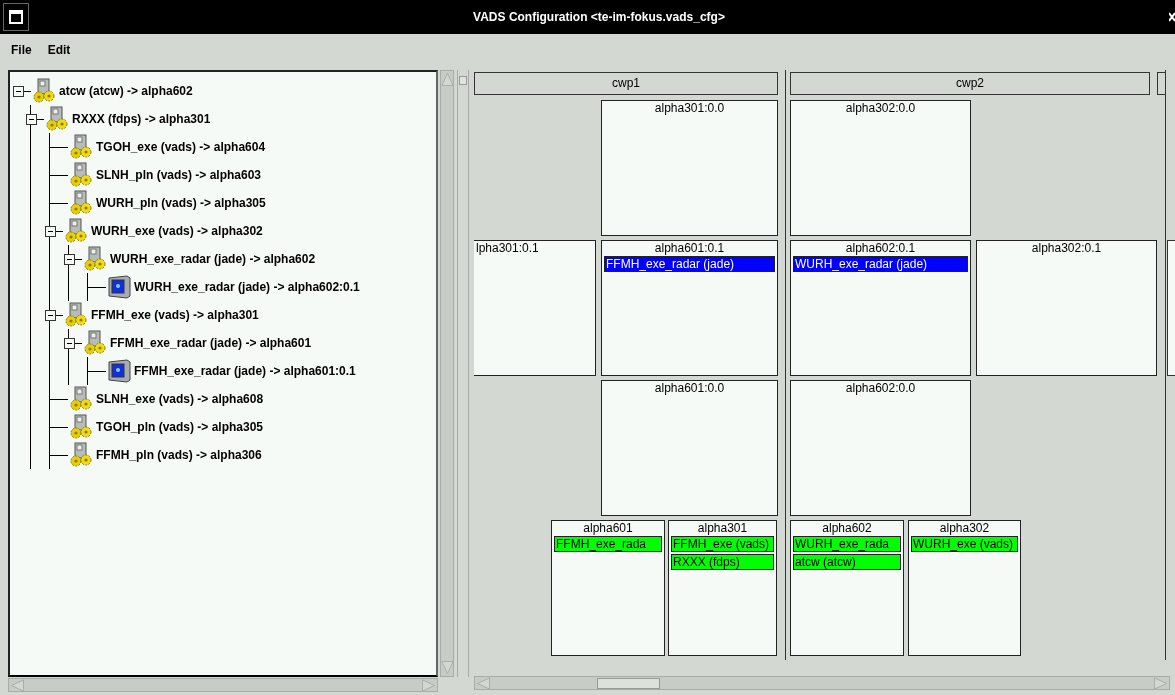 The image size is (1175, 695). I want to click on close-icon, so click(1172, 17).